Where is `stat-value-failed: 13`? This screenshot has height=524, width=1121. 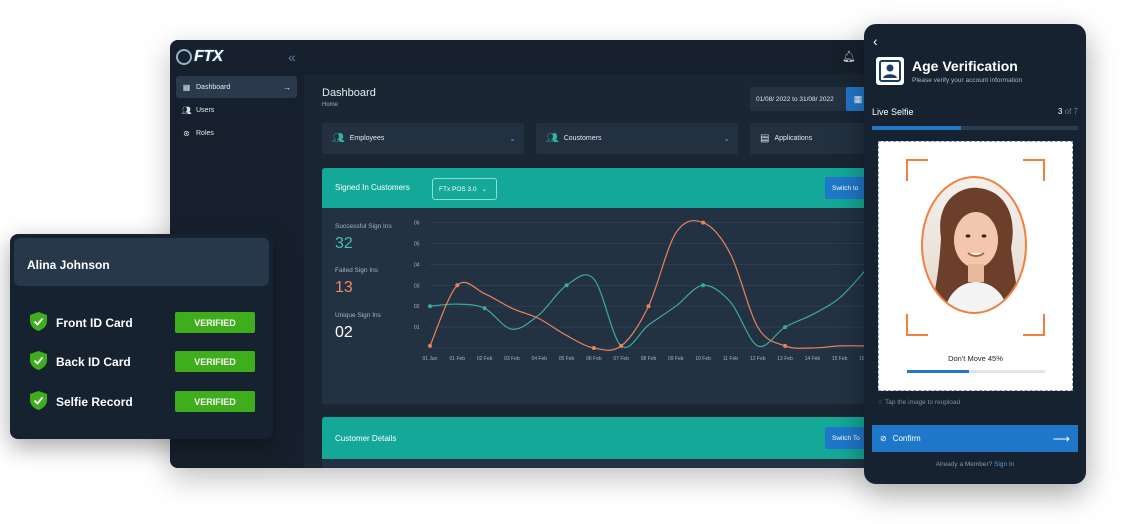 stat-value-failed: 13 is located at coordinates (344, 287).